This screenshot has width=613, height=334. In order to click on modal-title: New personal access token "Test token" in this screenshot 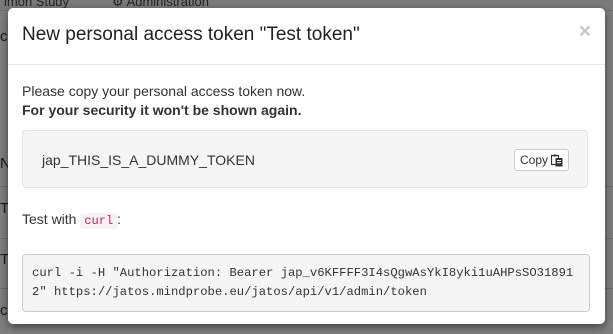, I will do `click(191, 34)`.